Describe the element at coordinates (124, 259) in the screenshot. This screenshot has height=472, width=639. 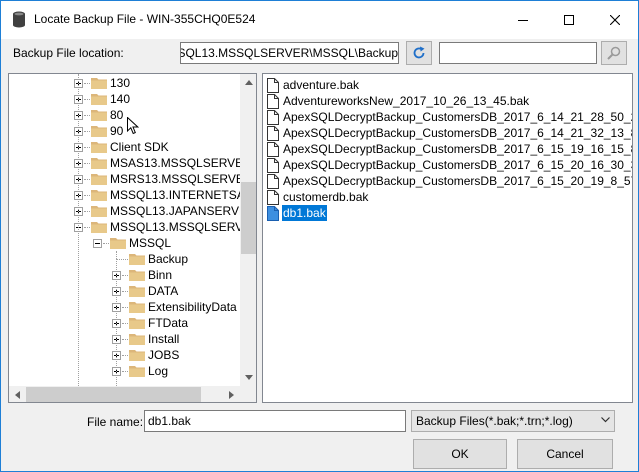
I see `tree-item: Backup` at that location.